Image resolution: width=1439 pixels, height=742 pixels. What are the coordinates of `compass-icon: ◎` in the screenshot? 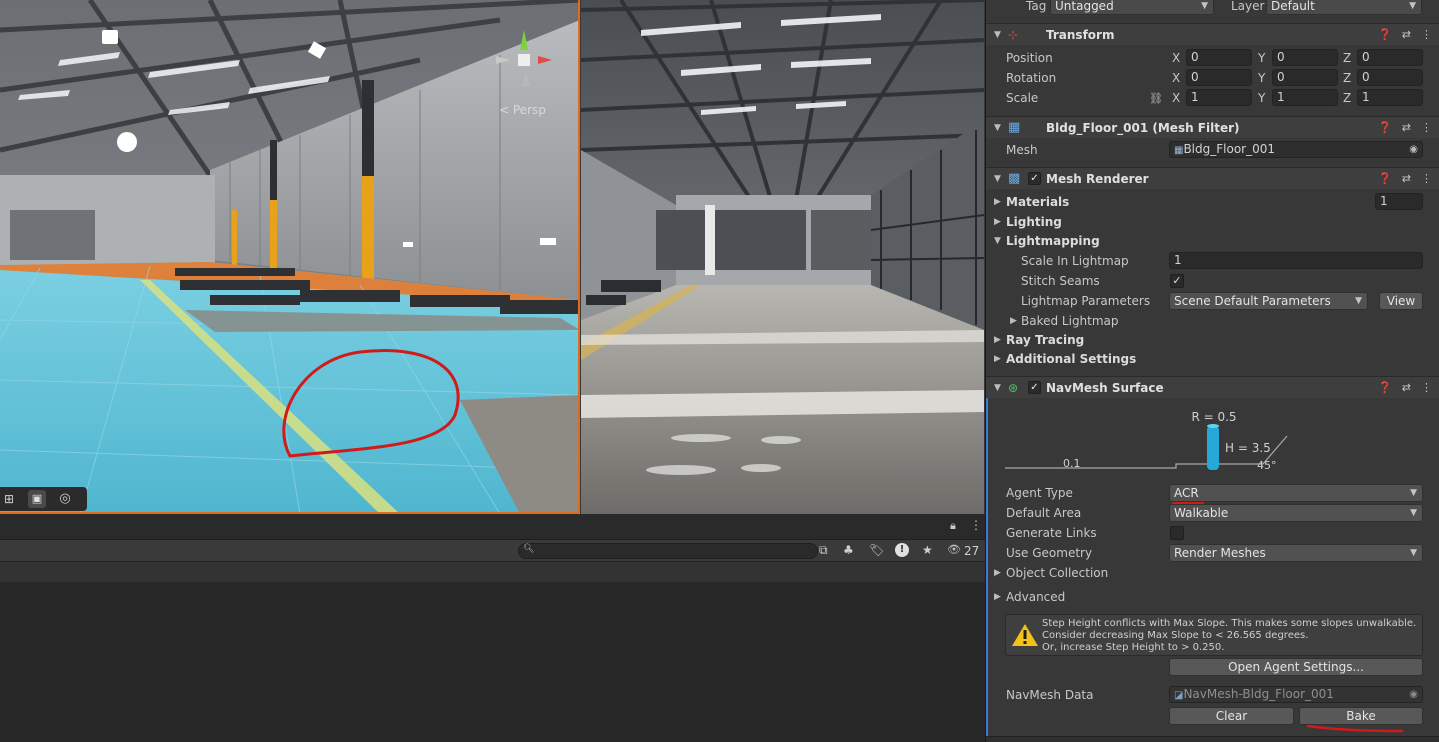 It's located at (65, 499).